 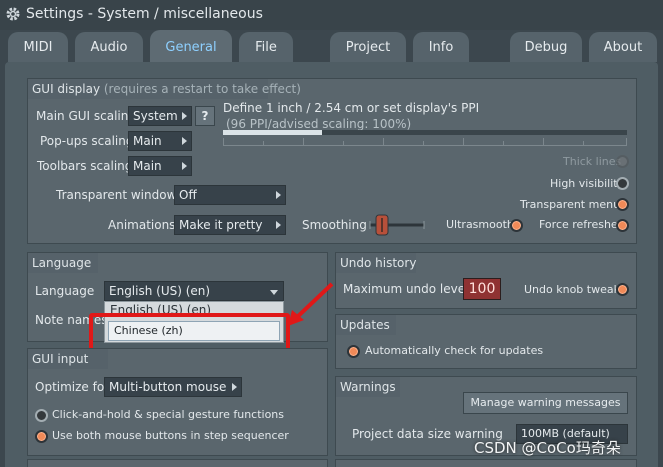 What do you see at coordinates (622, 161) in the screenshot?
I see `thick-lines-toggle` at bounding box center [622, 161].